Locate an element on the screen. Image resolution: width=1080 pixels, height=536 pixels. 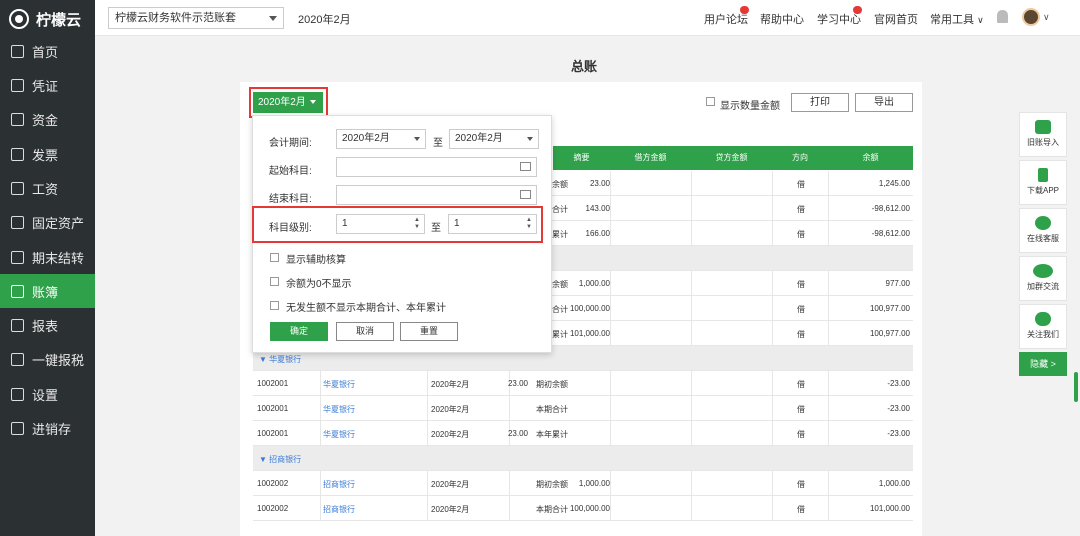
sidebar-item: 报表 is located at coordinates (47, 325).